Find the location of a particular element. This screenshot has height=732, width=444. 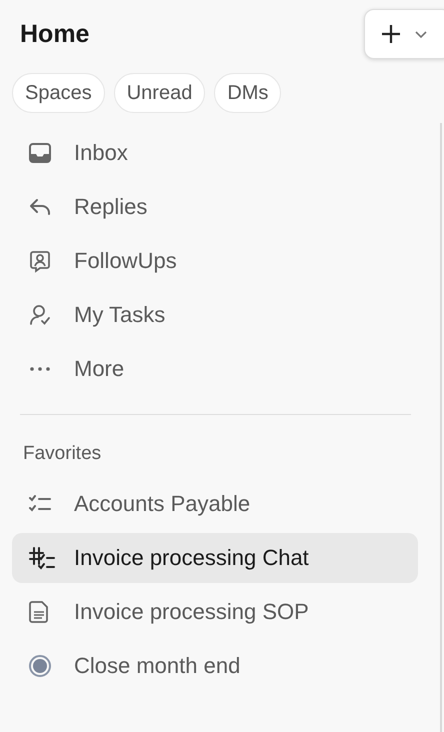

favorite-item: Accounts Payable is located at coordinates (215, 504).